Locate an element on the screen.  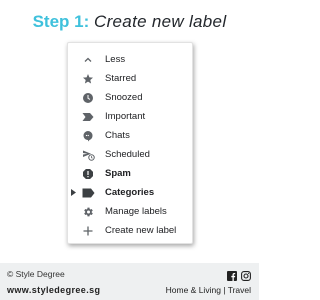
menu-item-chats: Chats is located at coordinates (130, 135).